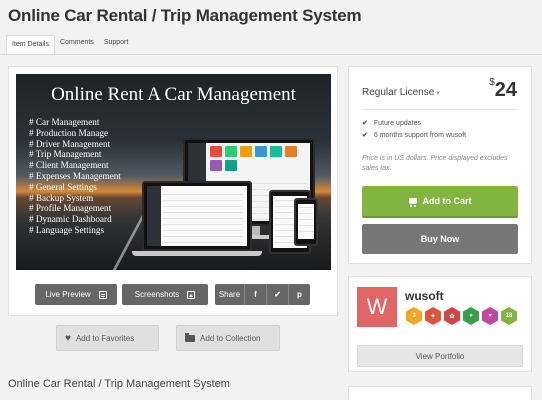 The height and width of the screenshot is (400, 542). I want to click on feature-item: # Trip Management, so click(65, 154).